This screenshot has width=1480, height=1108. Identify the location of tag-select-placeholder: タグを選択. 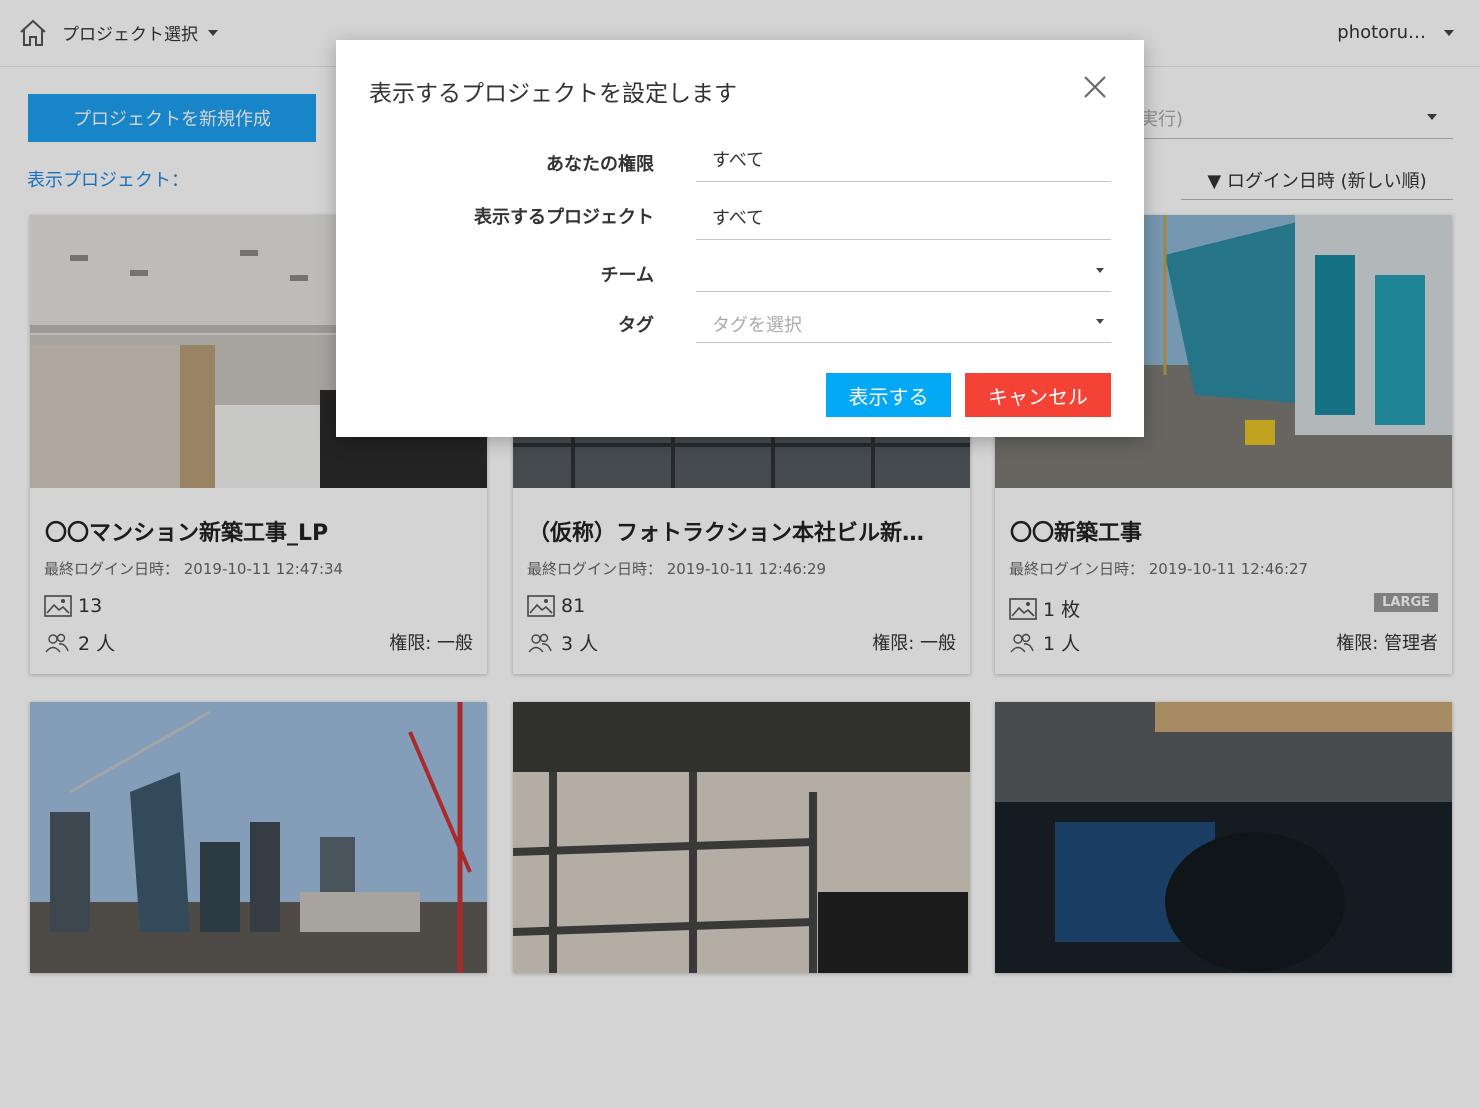
(757, 325).